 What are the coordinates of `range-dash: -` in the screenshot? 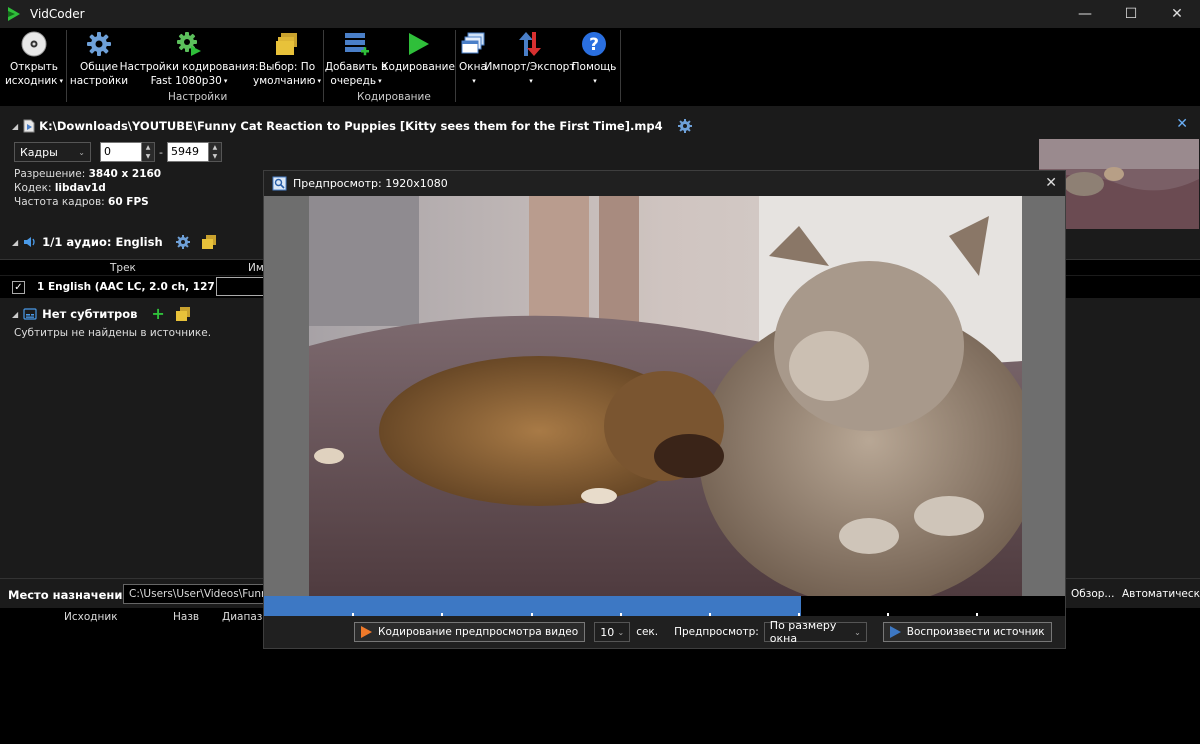 It's located at (161, 152).